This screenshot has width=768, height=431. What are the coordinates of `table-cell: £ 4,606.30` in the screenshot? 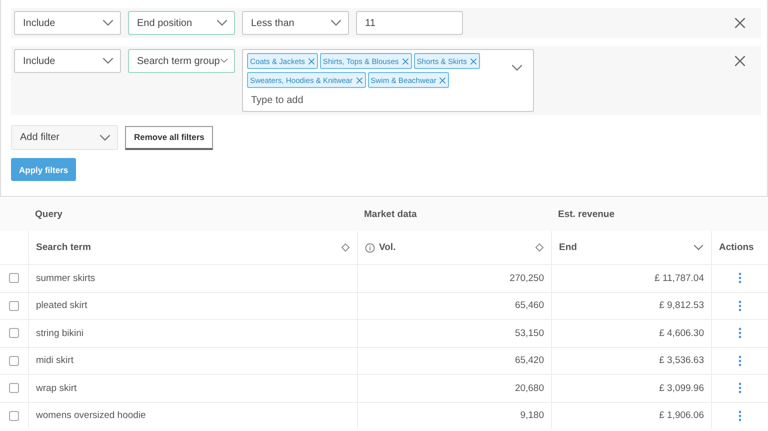 It's located at (631, 332).